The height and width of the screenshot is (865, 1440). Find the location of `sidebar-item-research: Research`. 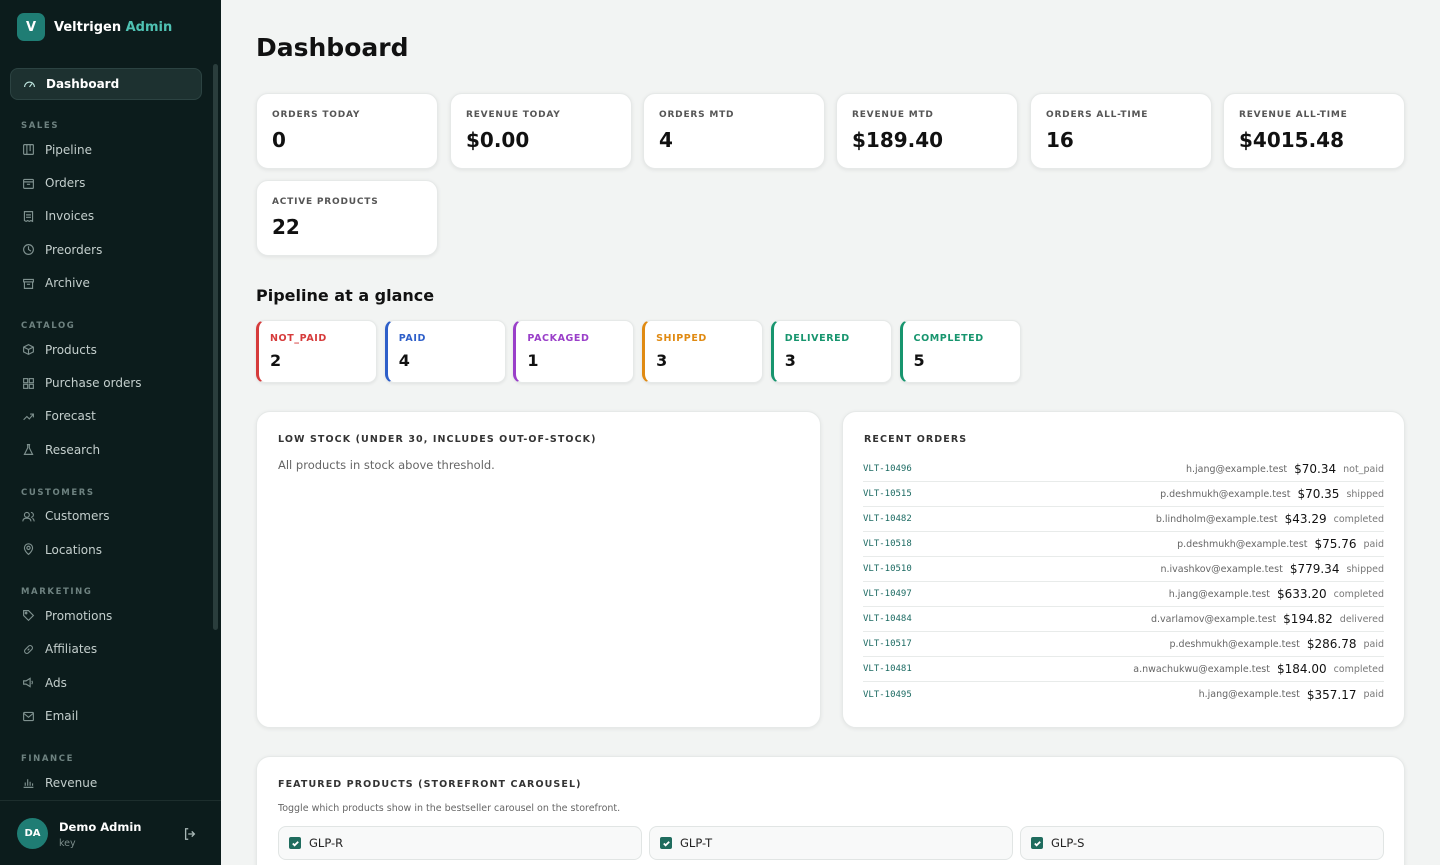

sidebar-item-research: Research is located at coordinates (110, 449).